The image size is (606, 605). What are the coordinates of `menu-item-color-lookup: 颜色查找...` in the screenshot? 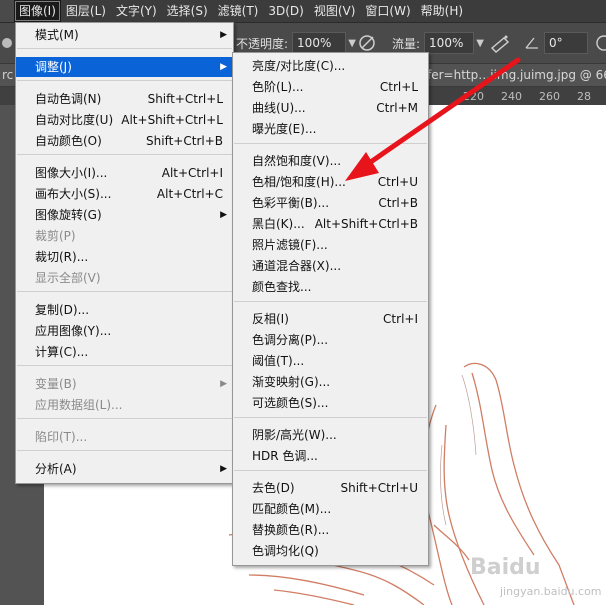 It's located at (330, 287).